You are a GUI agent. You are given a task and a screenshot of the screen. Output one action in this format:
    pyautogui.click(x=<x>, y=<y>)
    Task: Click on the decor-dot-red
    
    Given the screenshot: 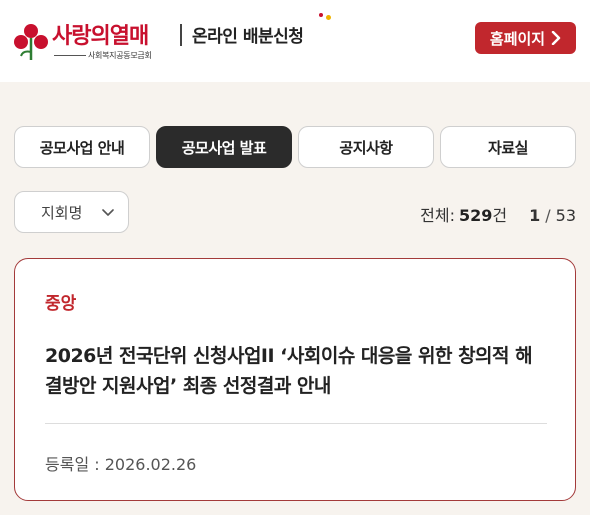 What is the action you would take?
    pyautogui.click(x=321, y=15)
    